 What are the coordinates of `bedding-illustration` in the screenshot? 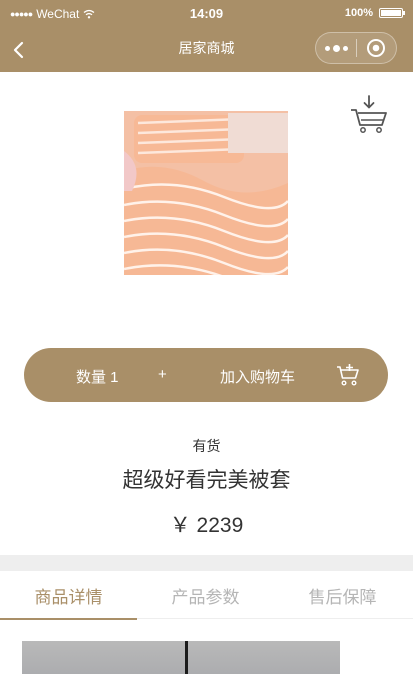 It's located at (206, 193).